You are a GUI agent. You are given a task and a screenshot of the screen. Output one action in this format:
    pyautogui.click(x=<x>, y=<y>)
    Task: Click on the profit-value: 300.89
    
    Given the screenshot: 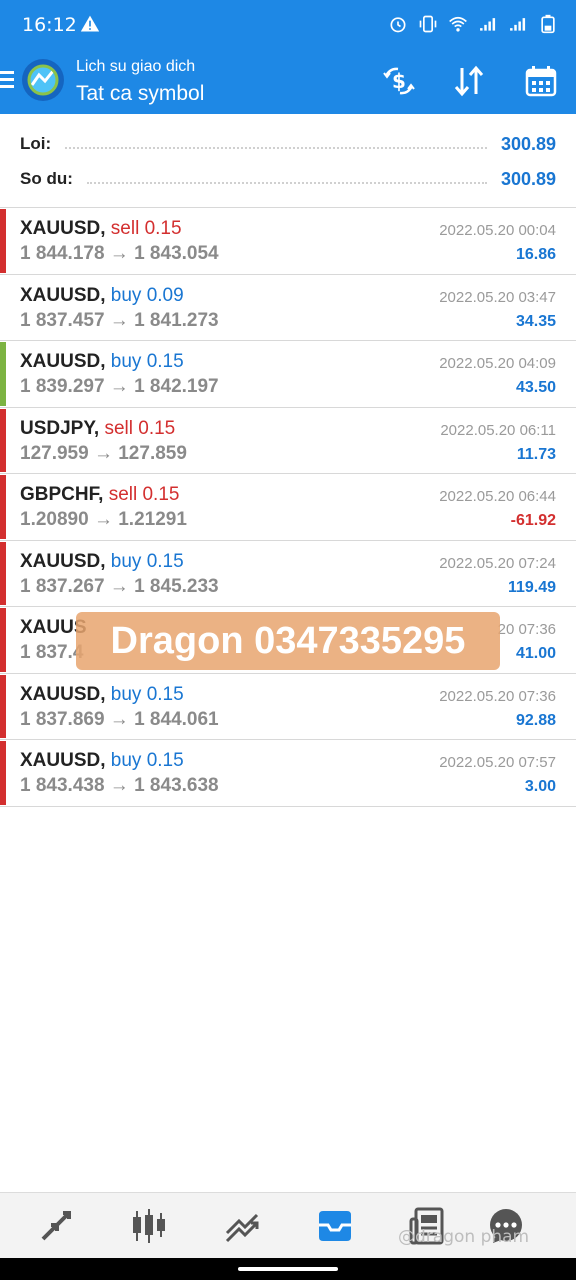 What is the action you would take?
    pyautogui.click(x=528, y=143)
    